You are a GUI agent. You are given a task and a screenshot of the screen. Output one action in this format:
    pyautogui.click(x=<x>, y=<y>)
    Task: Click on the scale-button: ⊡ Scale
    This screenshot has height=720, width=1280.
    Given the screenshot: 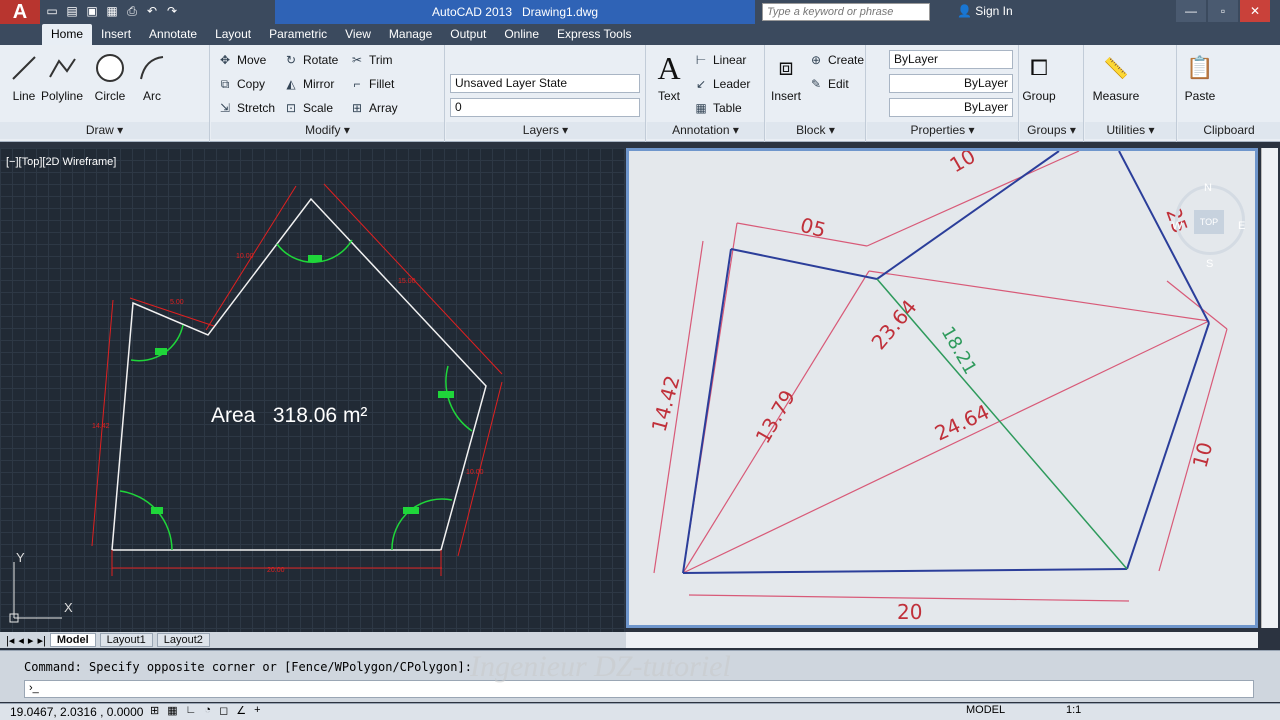 What is the action you would take?
    pyautogui.click(x=308, y=108)
    